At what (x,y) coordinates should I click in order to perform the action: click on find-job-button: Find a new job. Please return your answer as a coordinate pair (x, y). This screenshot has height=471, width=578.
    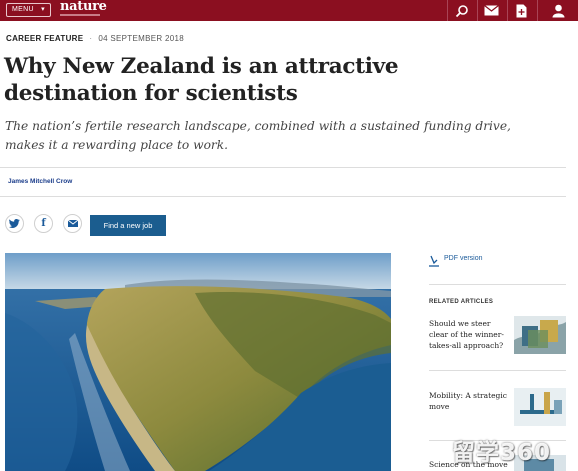
    Looking at the image, I should click on (128, 225).